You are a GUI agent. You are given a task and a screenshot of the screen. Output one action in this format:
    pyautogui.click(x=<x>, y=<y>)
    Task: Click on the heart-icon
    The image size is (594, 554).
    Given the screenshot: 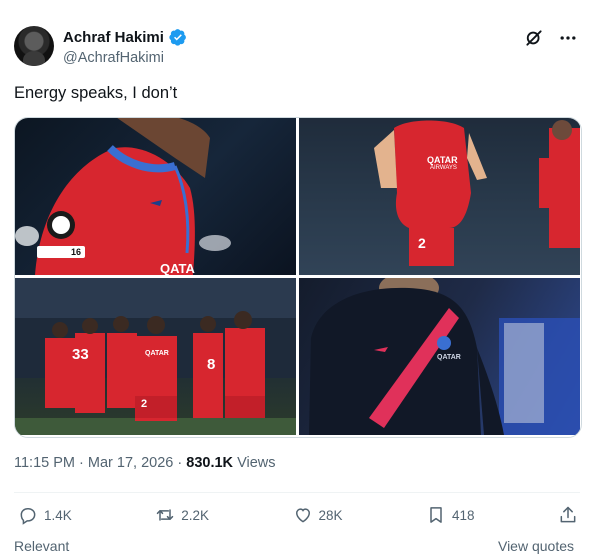 What is the action you would take?
    pyautogui.click(x=302, y=515)
    